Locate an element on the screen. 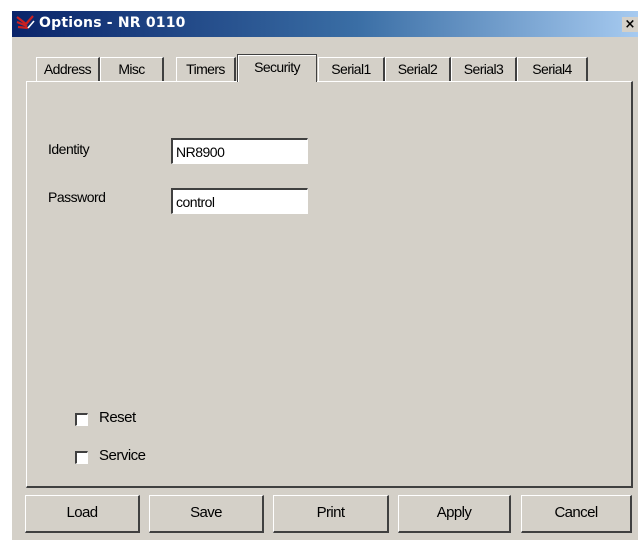  identity-label: Identity is located at coordinates (69, 149).